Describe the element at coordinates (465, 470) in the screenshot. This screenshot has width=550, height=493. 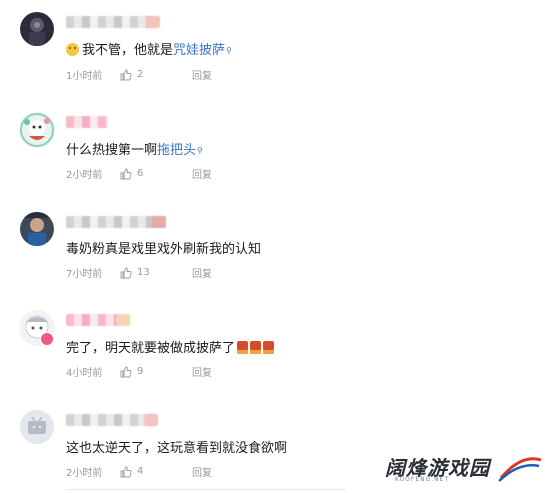
I see `site-watermark: 阔烽游戏园 KUOFENG.NET` at that location.